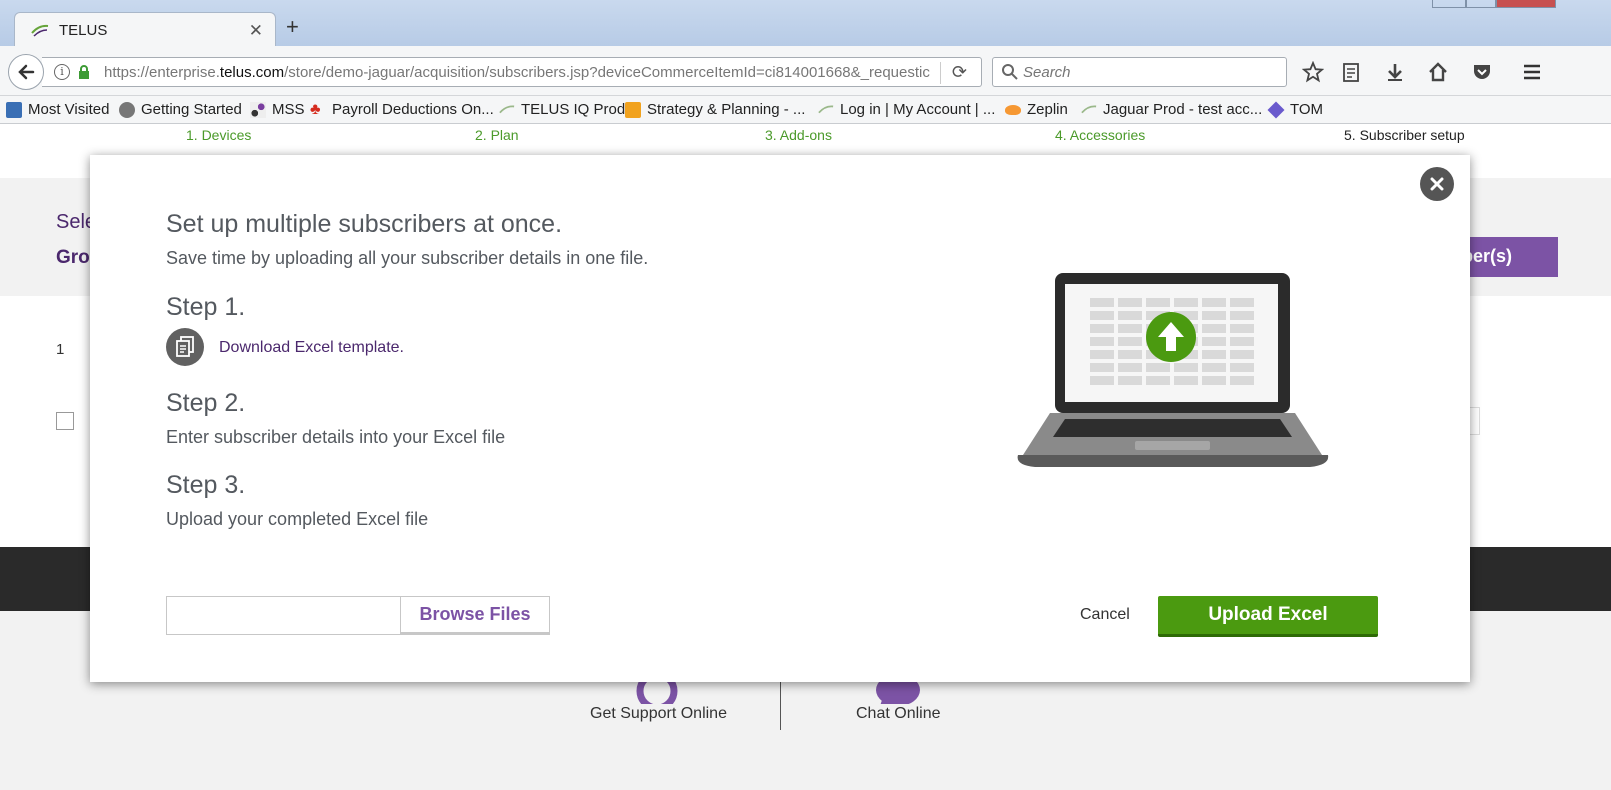 Image resolution: width=1611 pixels, height=790 pixels. What do you see at coordinates (1438, 72) in the screenshot?
I see `home-icon` at bounding box center [1438, 72].